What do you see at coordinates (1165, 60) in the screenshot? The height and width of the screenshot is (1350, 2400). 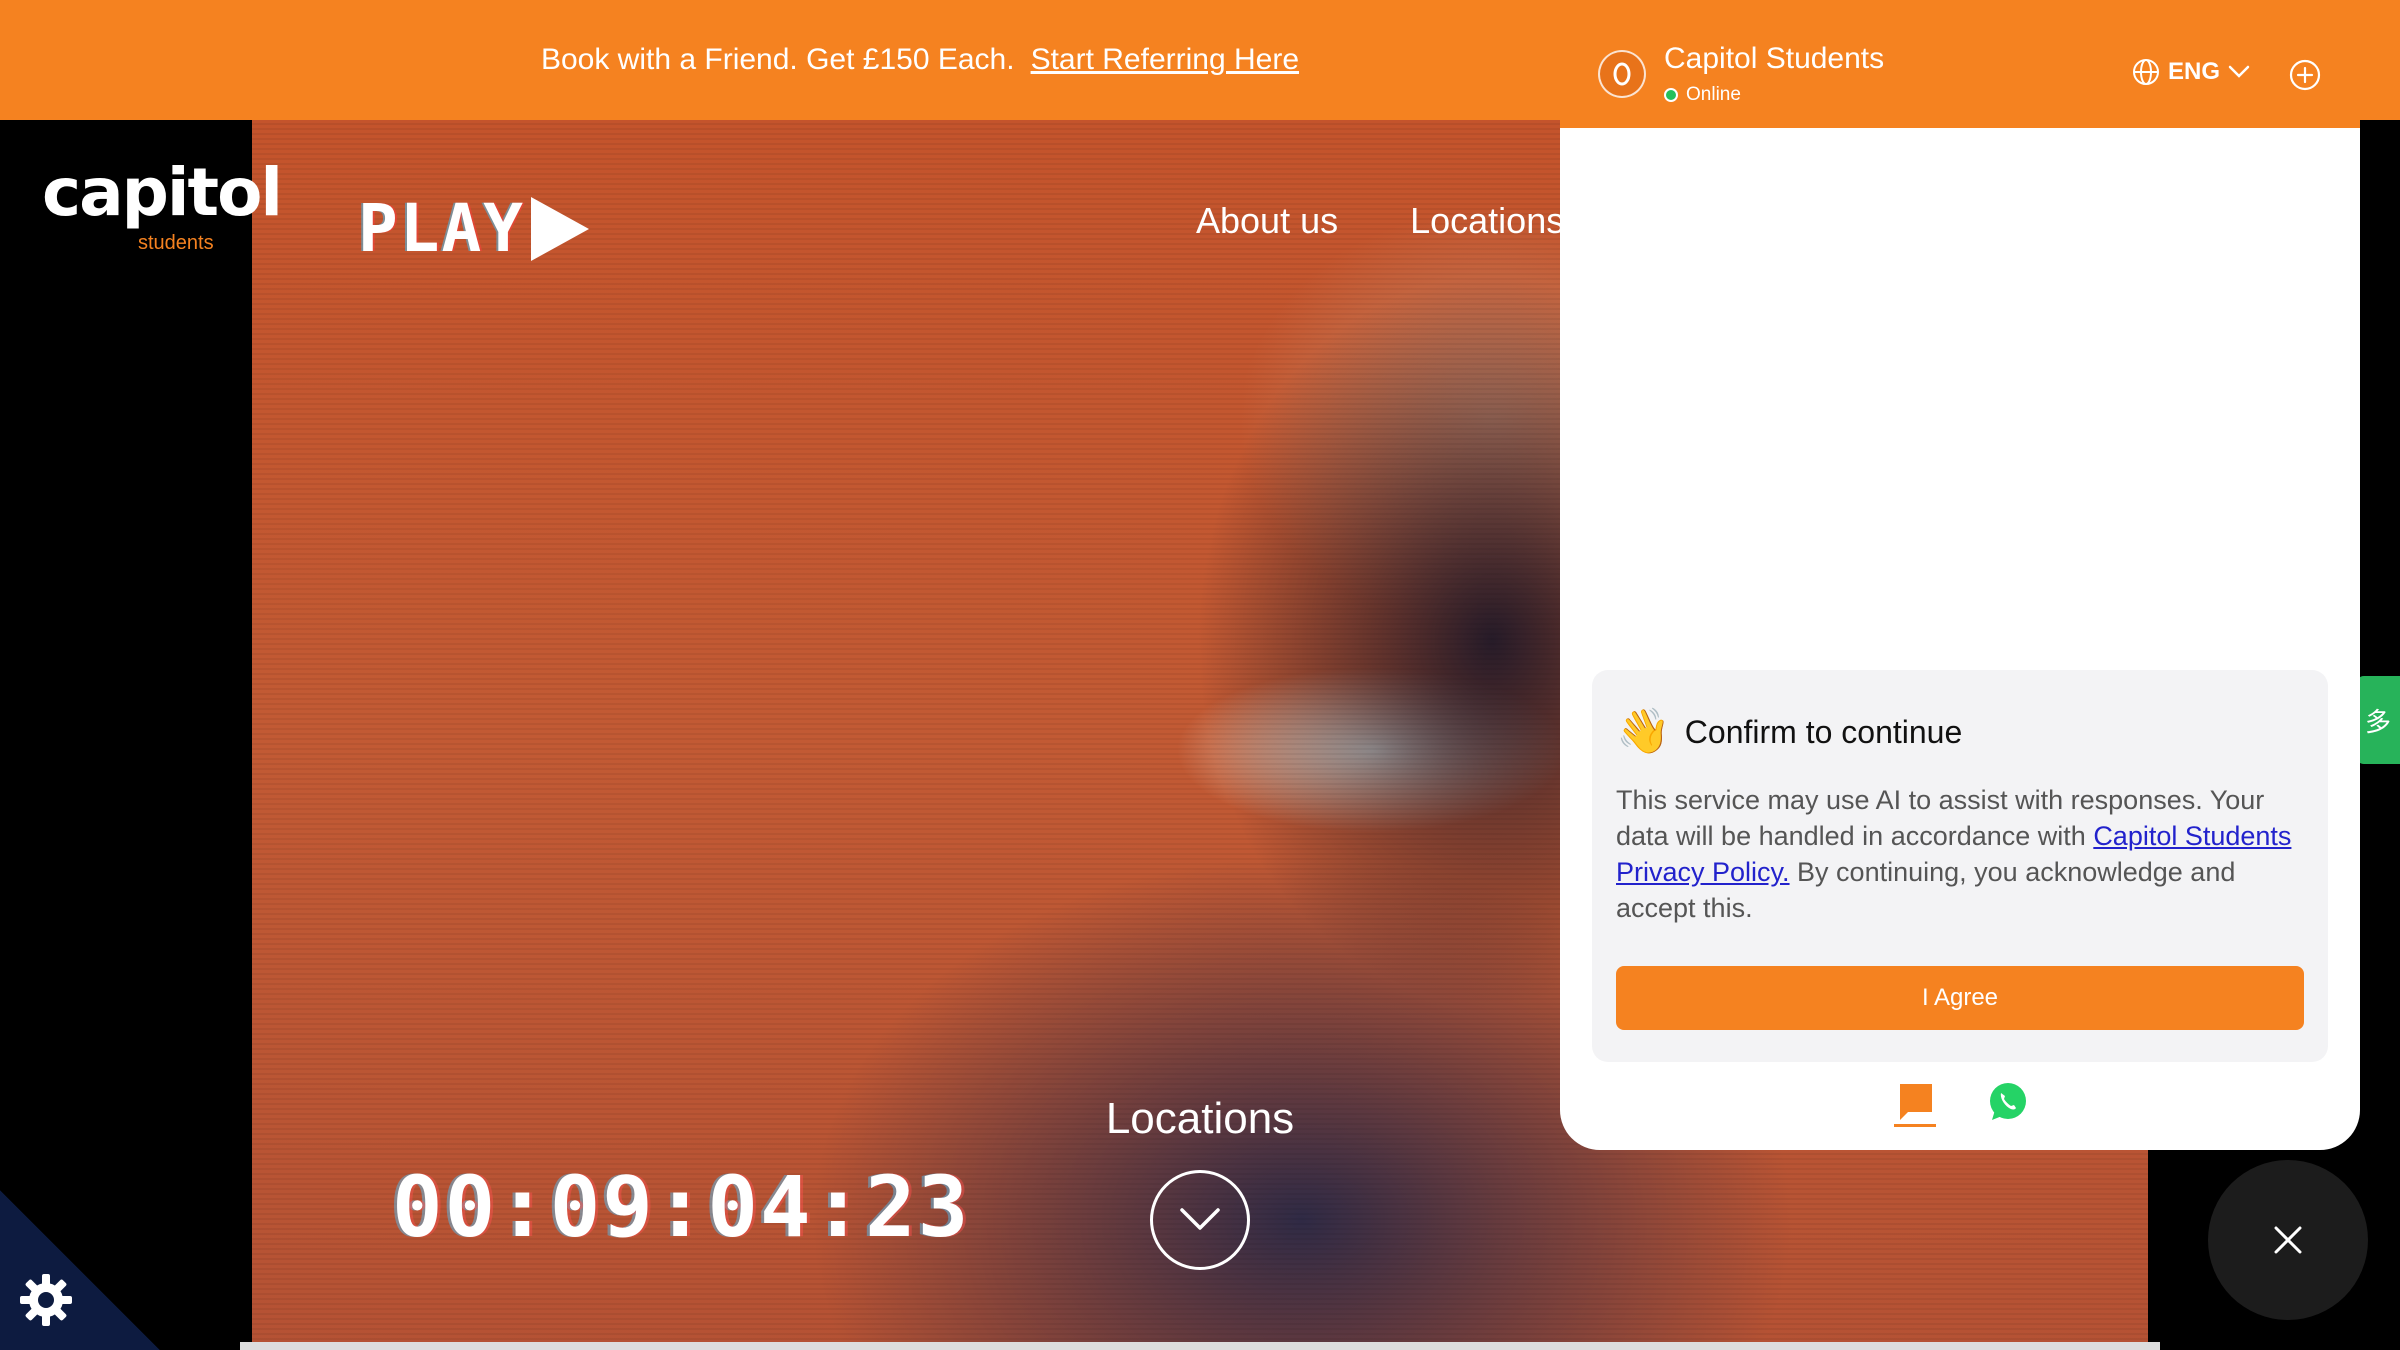 I see `referral-link: Start Referring Here` at bounding box center [1165, 60].